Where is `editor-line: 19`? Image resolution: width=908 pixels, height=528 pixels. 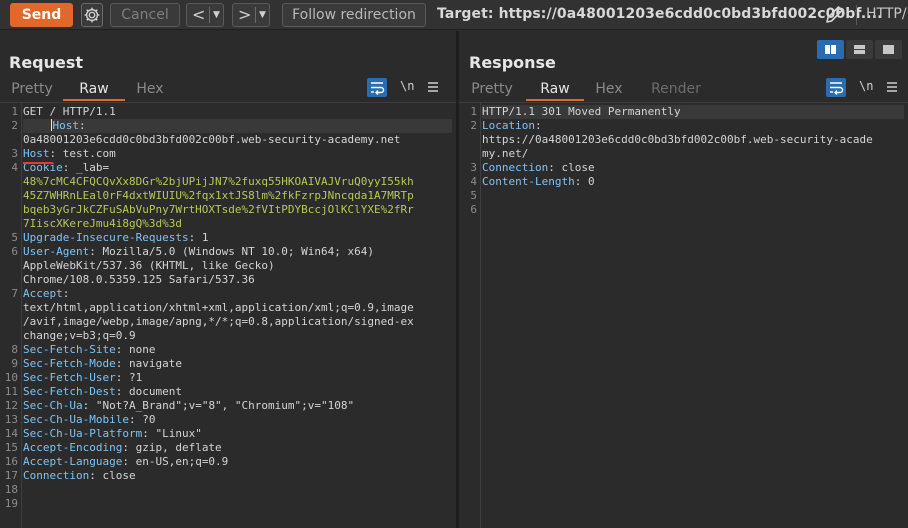 editor-line: 19 is located at coordinates (228, 504).